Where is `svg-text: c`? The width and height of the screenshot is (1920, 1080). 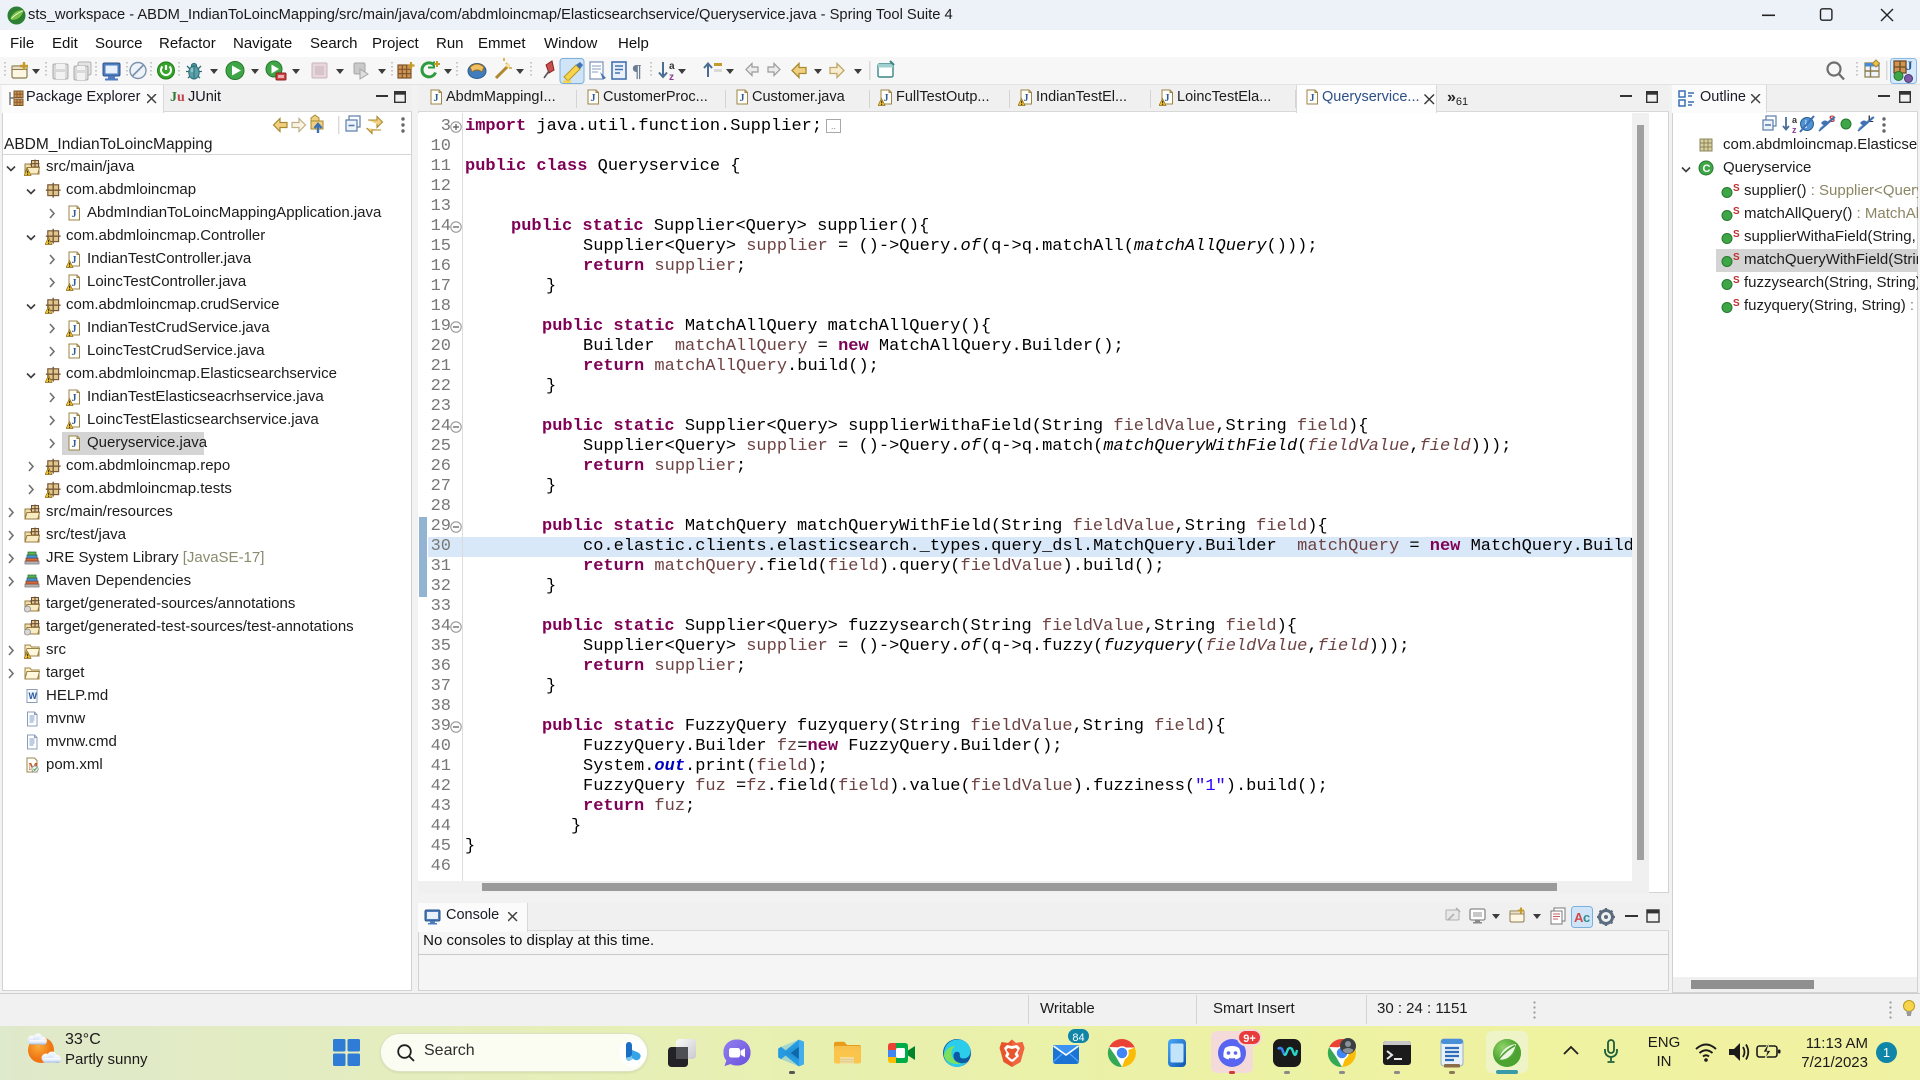 svg-text: c is located at coordinates (1586, 917).